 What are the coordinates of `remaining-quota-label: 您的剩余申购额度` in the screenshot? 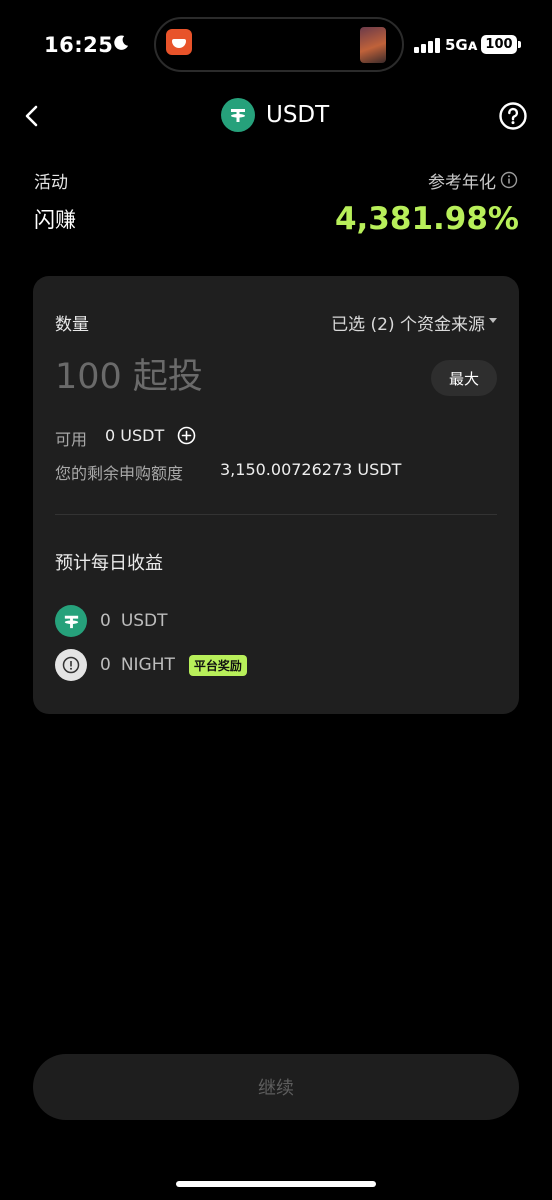 It's located at (119, 473).